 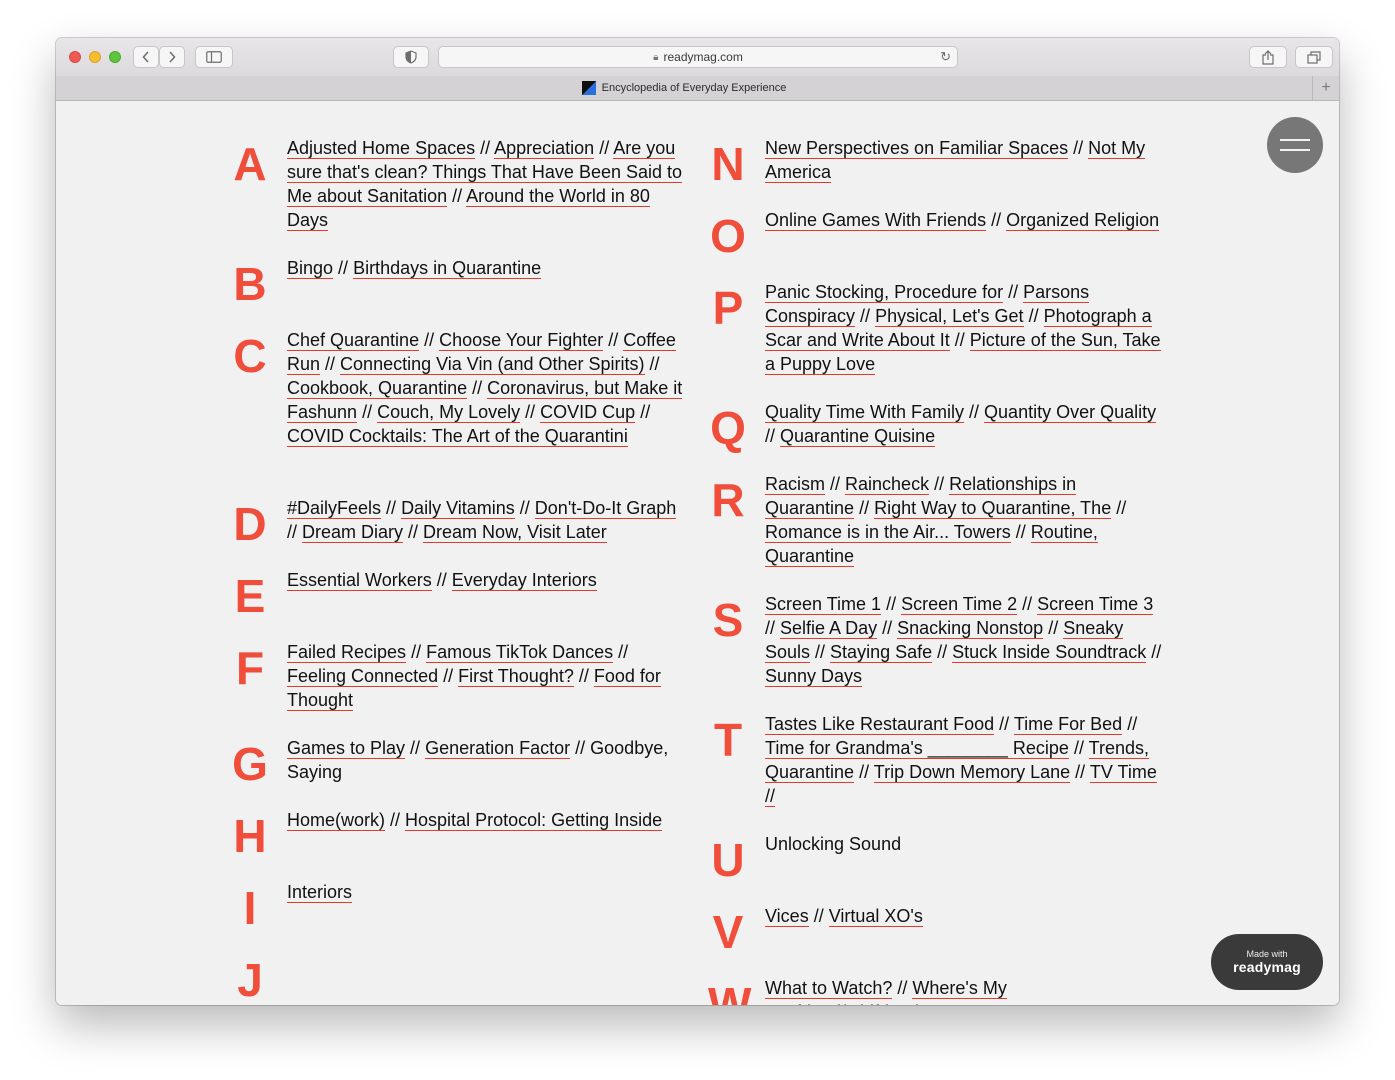 I want to click on topic-link: Right Way to Quarantine, The, so click(x=993, y=508).